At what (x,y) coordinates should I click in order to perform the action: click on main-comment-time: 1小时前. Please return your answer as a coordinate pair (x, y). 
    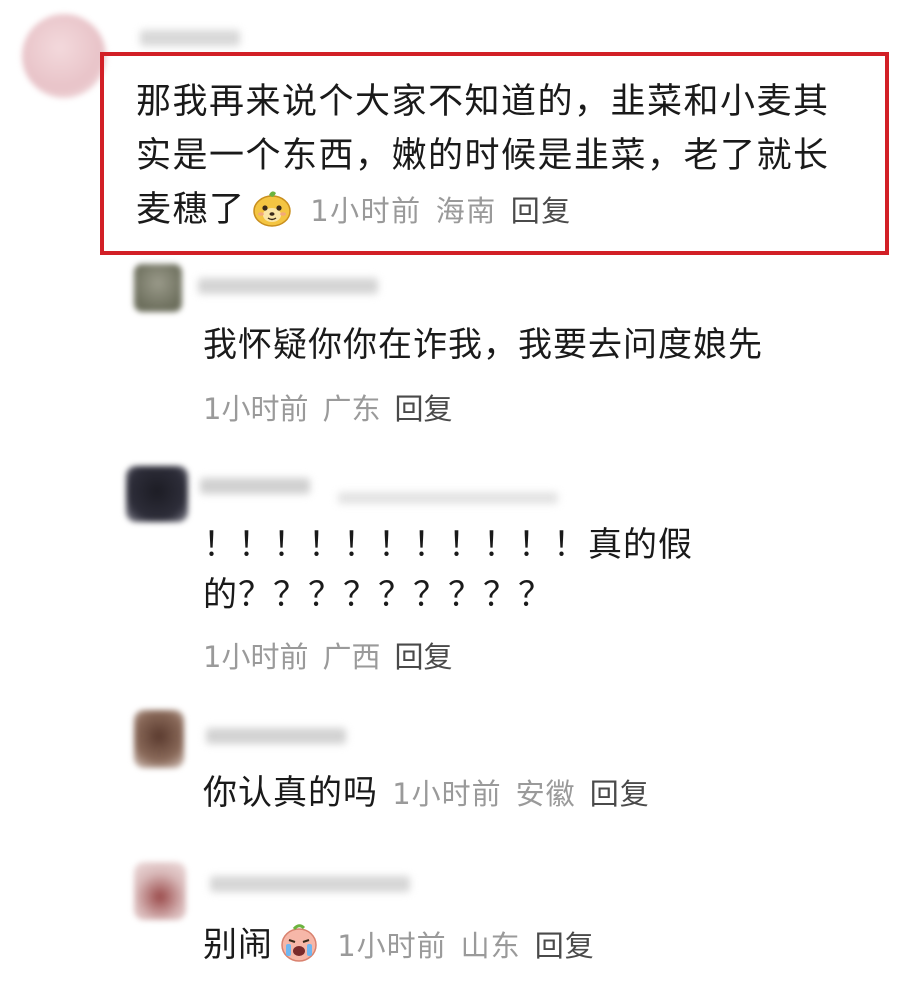
    Looking at the image, I should click on (366, 211).